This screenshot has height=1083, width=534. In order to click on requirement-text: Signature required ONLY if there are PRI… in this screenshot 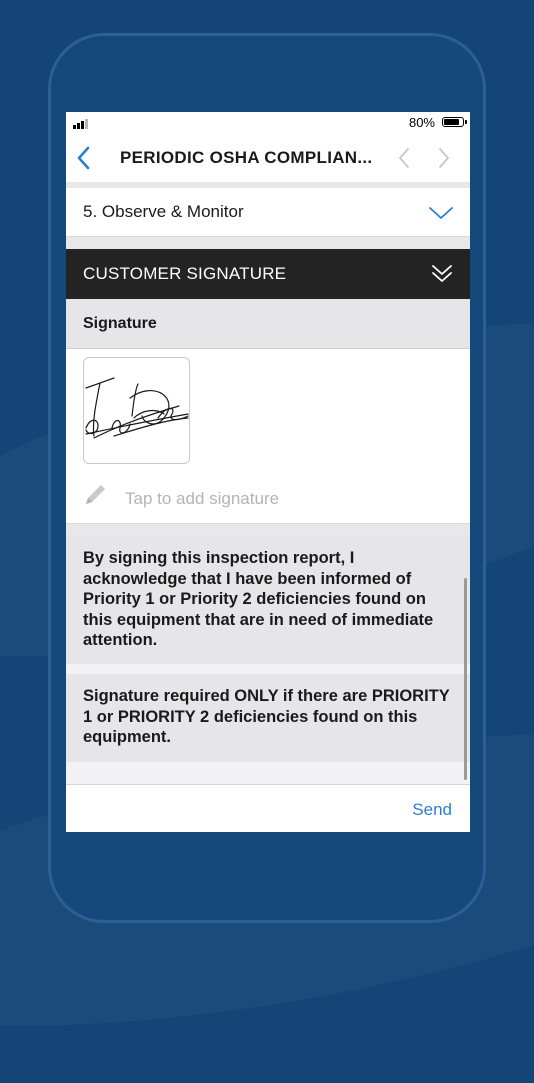, I will do `click(266, 716)`.